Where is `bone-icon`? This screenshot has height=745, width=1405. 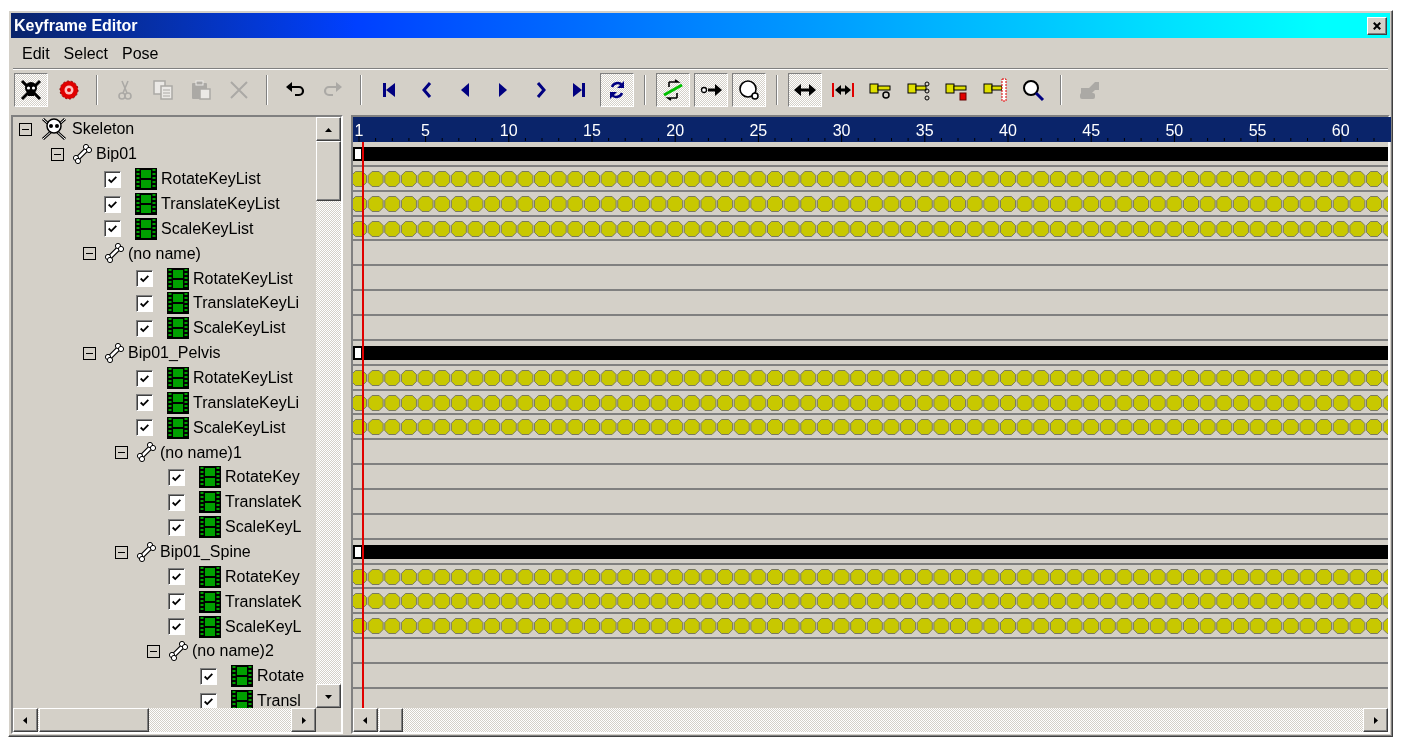
bone-icon is located at coordinates (146, 453).